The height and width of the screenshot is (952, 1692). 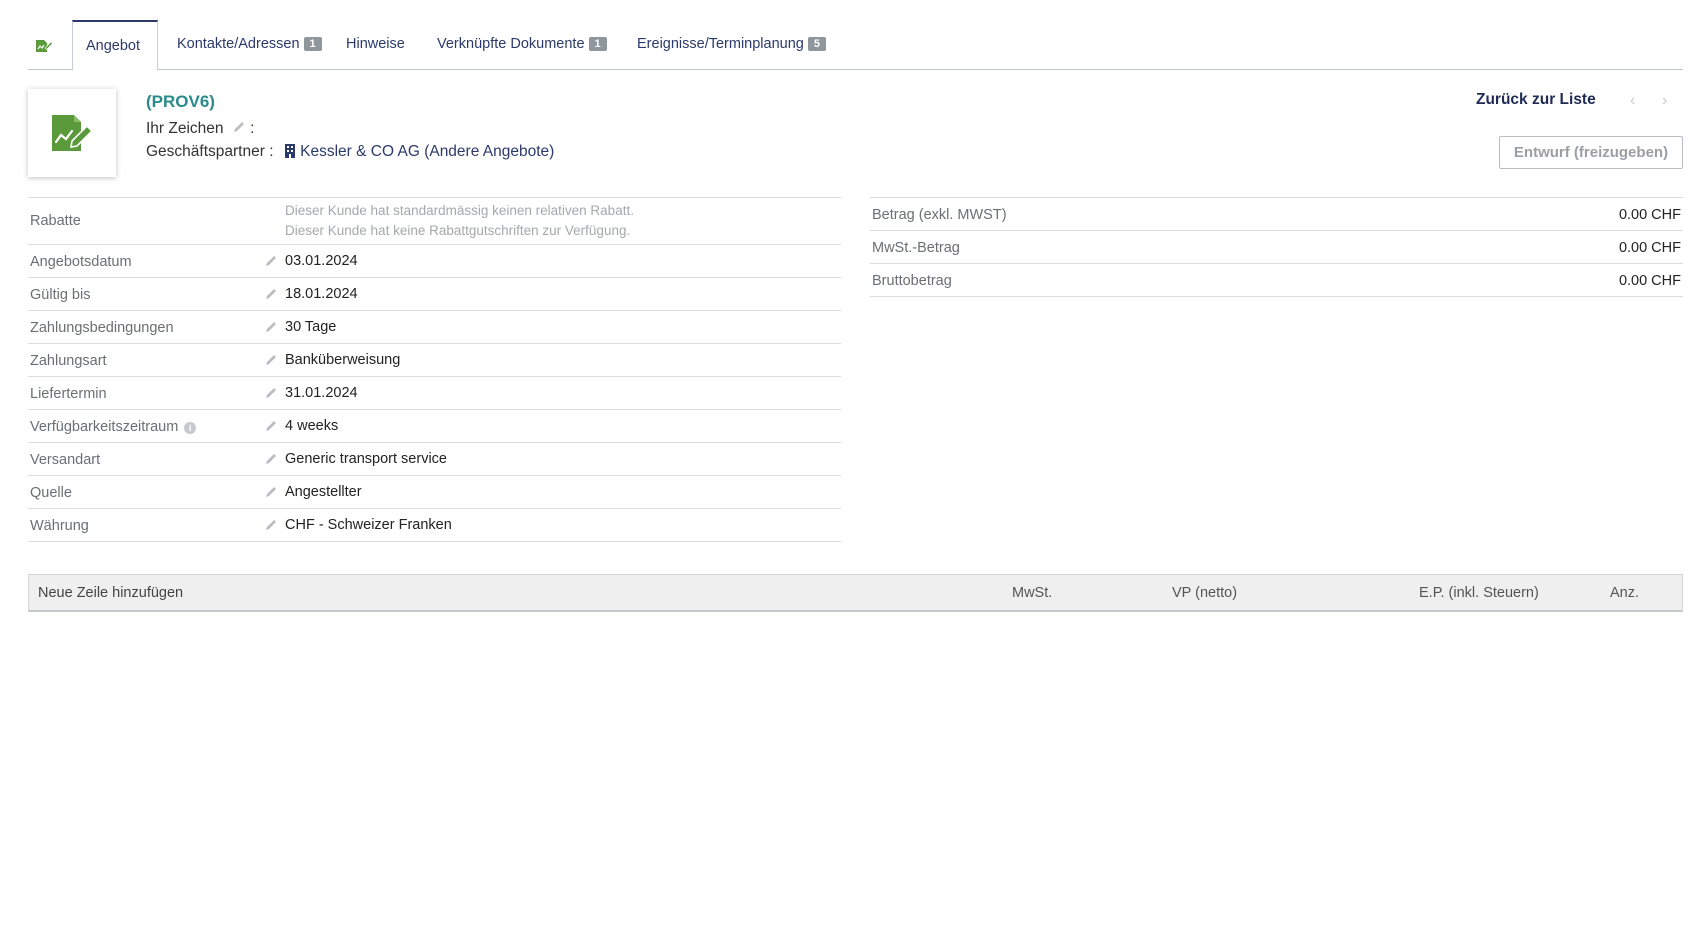 What do you see at coordinates (366, 459) in the screenshot?
I see `field-value: Generic transport service` at bounding box center [366, 459].